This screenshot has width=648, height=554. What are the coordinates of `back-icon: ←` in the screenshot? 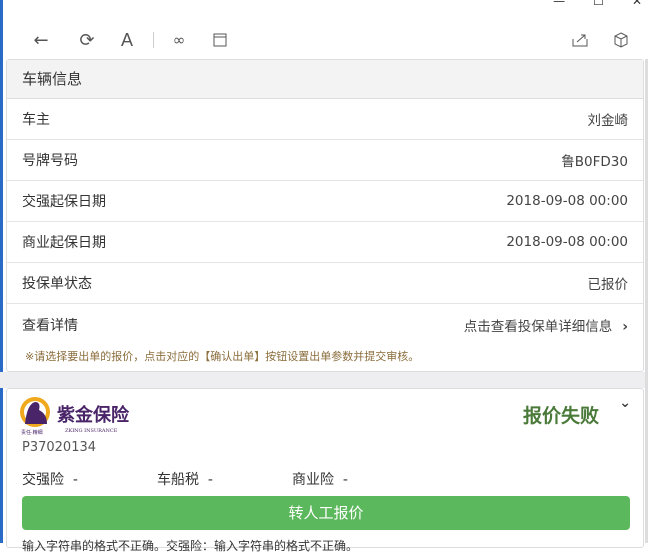 It's located at (41, 40).